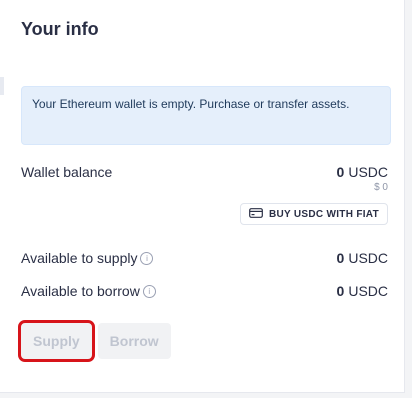  Describe the element at coordinates (368, 172) in the screenshot. I see `wallet-balance-currency: USDC` at that location.